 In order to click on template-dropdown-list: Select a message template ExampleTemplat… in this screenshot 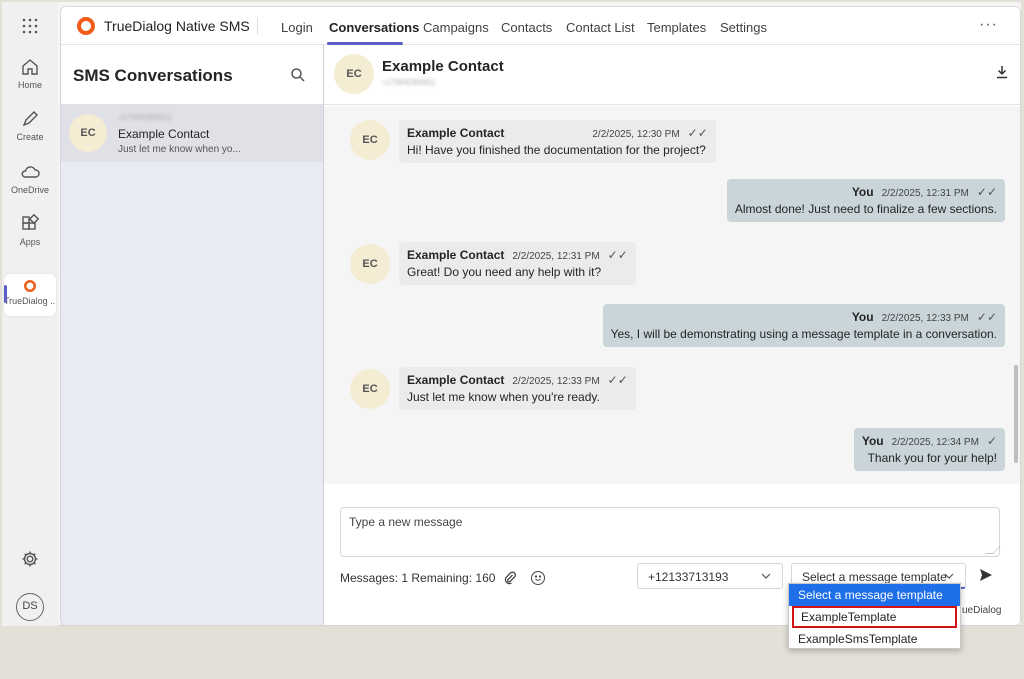, I will do `click(874, 616)`.